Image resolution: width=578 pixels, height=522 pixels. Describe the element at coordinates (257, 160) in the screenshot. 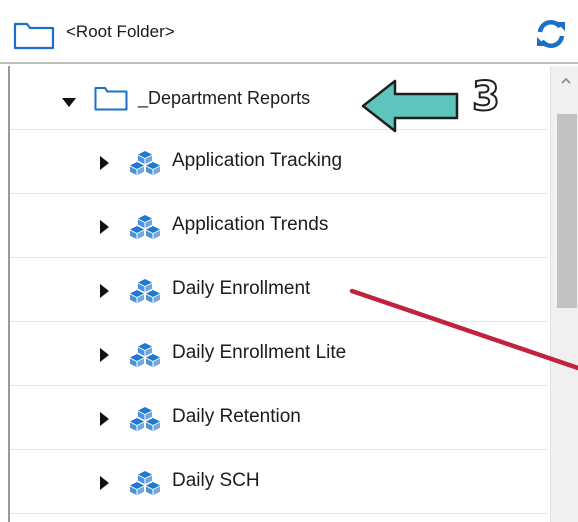

I see `tree-row-label: Application Tracking` at that location.